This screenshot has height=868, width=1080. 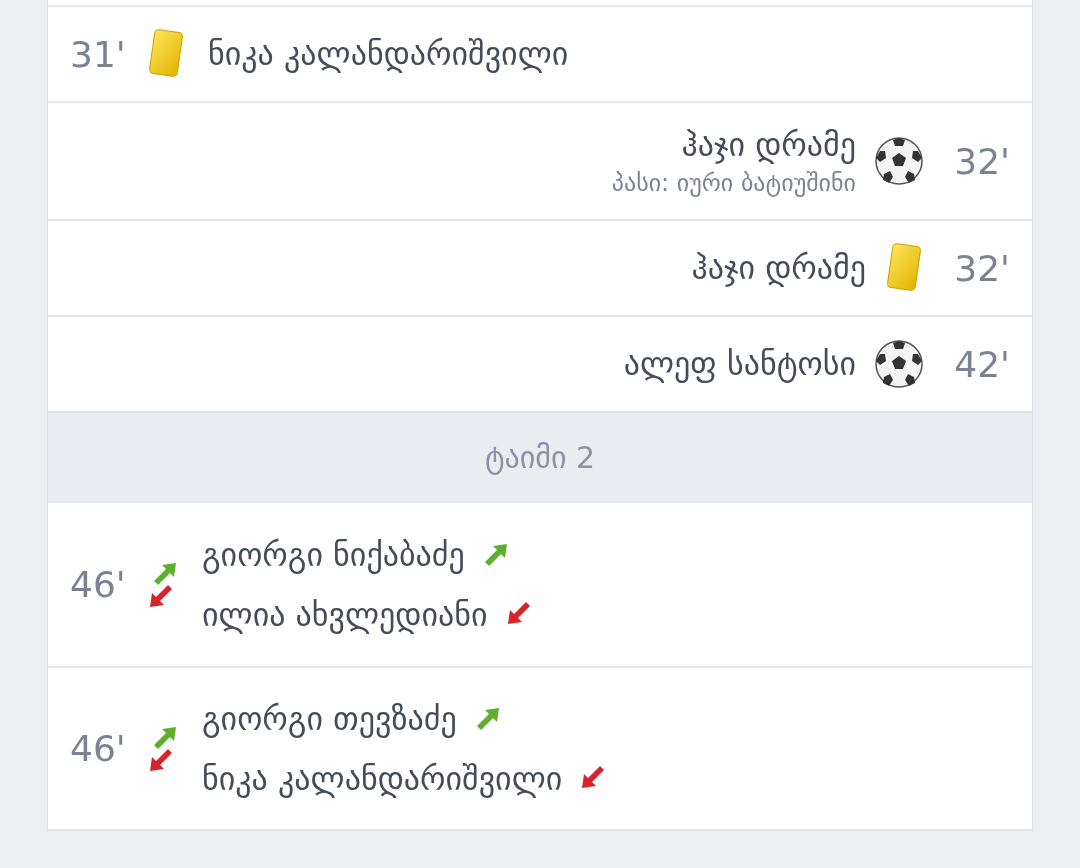 What do you see at coordinates (981, 364) in the screenshot?
I see `minute-label: 42'` at bounding box center [981, 364].